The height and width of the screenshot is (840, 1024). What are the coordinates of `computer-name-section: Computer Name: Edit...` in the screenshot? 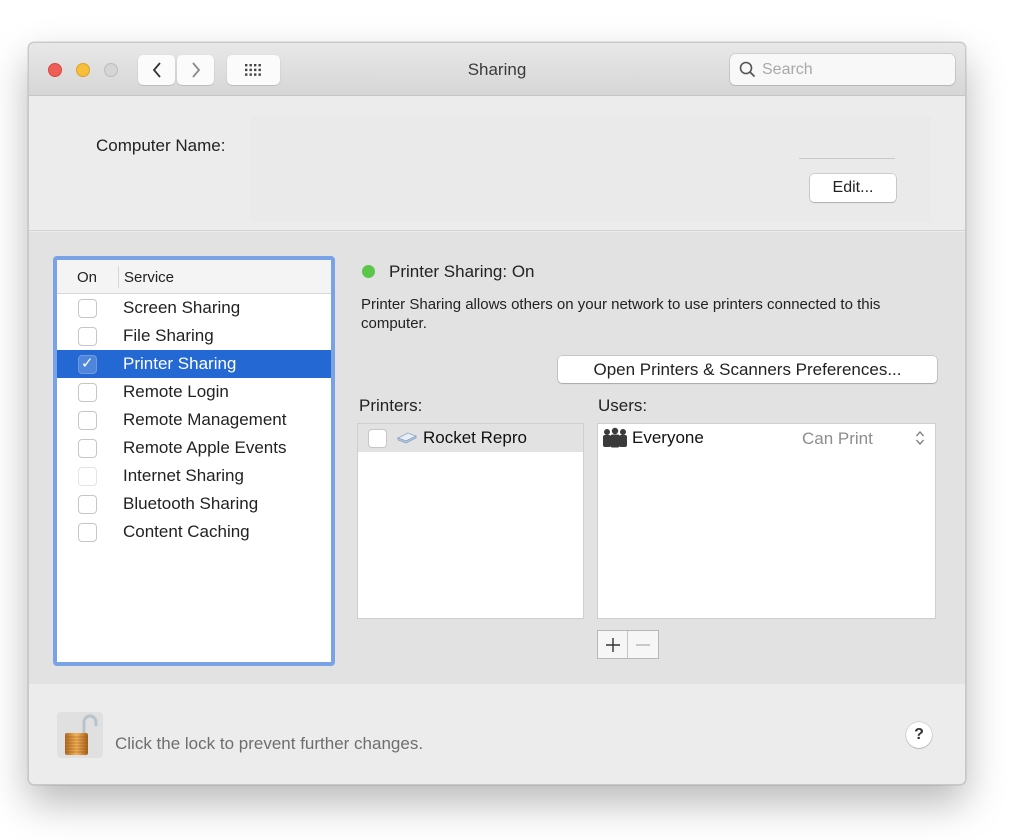 It's located at (497, 163).